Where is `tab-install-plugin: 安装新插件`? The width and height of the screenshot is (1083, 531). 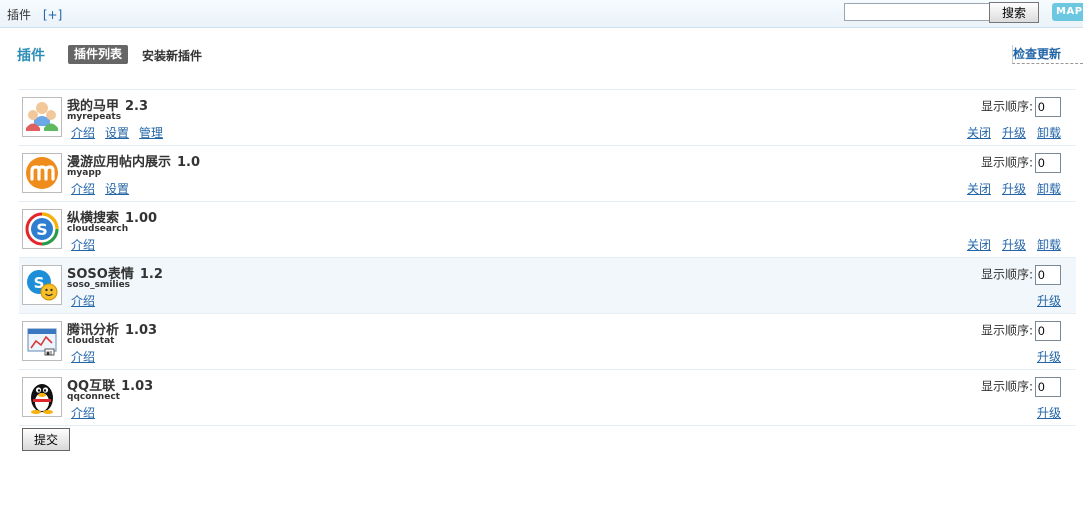
tab-install-plugin: 安装新插件 is located at coordinates (172, 55).